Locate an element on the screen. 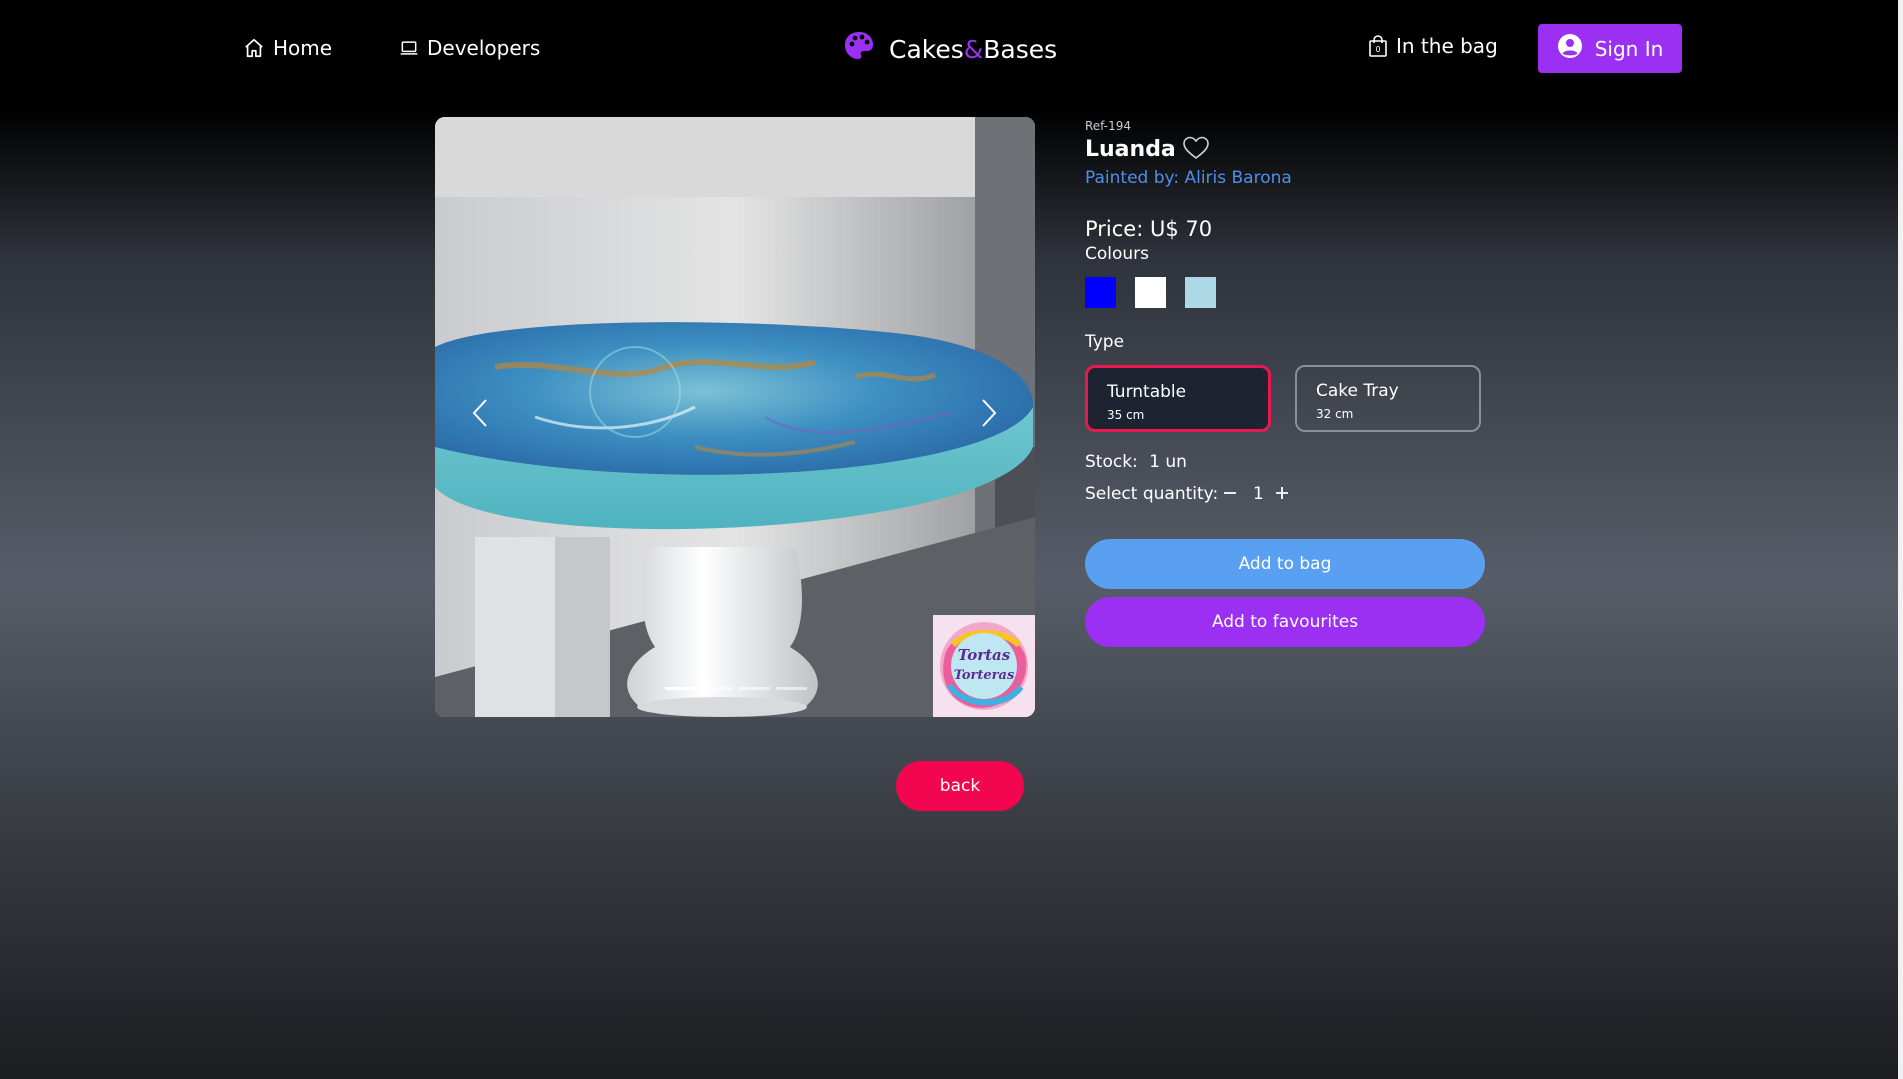 This screenshot has height=1079, width=1903. quantity-label: Select quantity: is located at coordinates (1152, 494).